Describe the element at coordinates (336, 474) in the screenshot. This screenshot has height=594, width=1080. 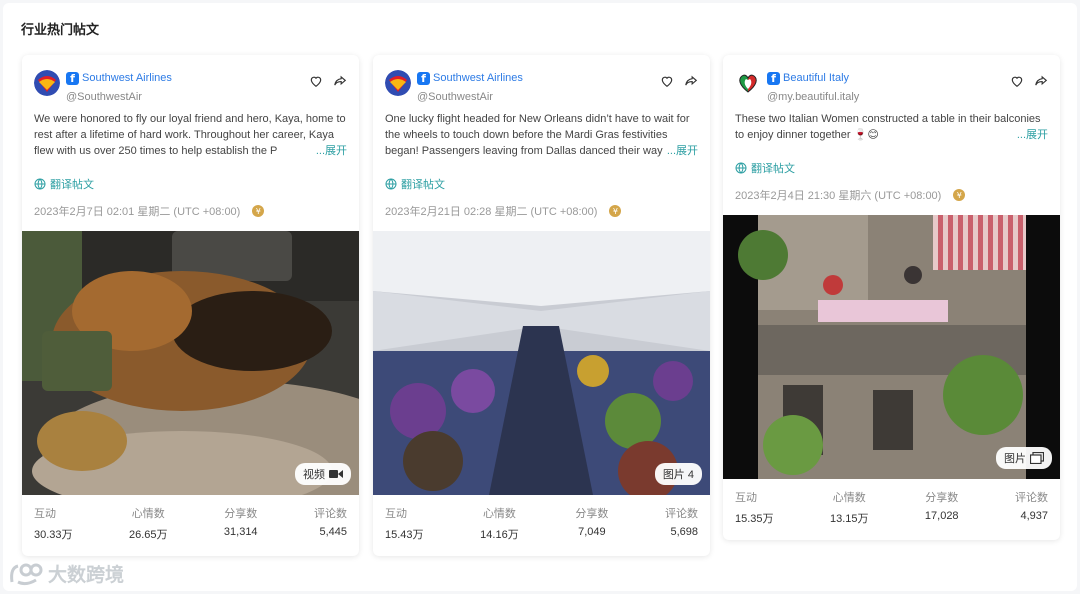
I see `video-icon` at that location.